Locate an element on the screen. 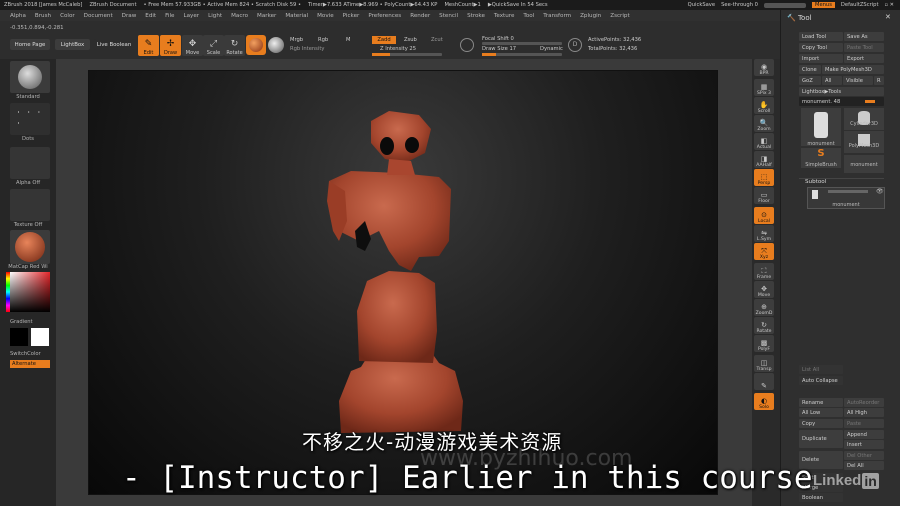  lightbox-tools-button: Lightbox▶Tools is located at coordinates (841, 91).